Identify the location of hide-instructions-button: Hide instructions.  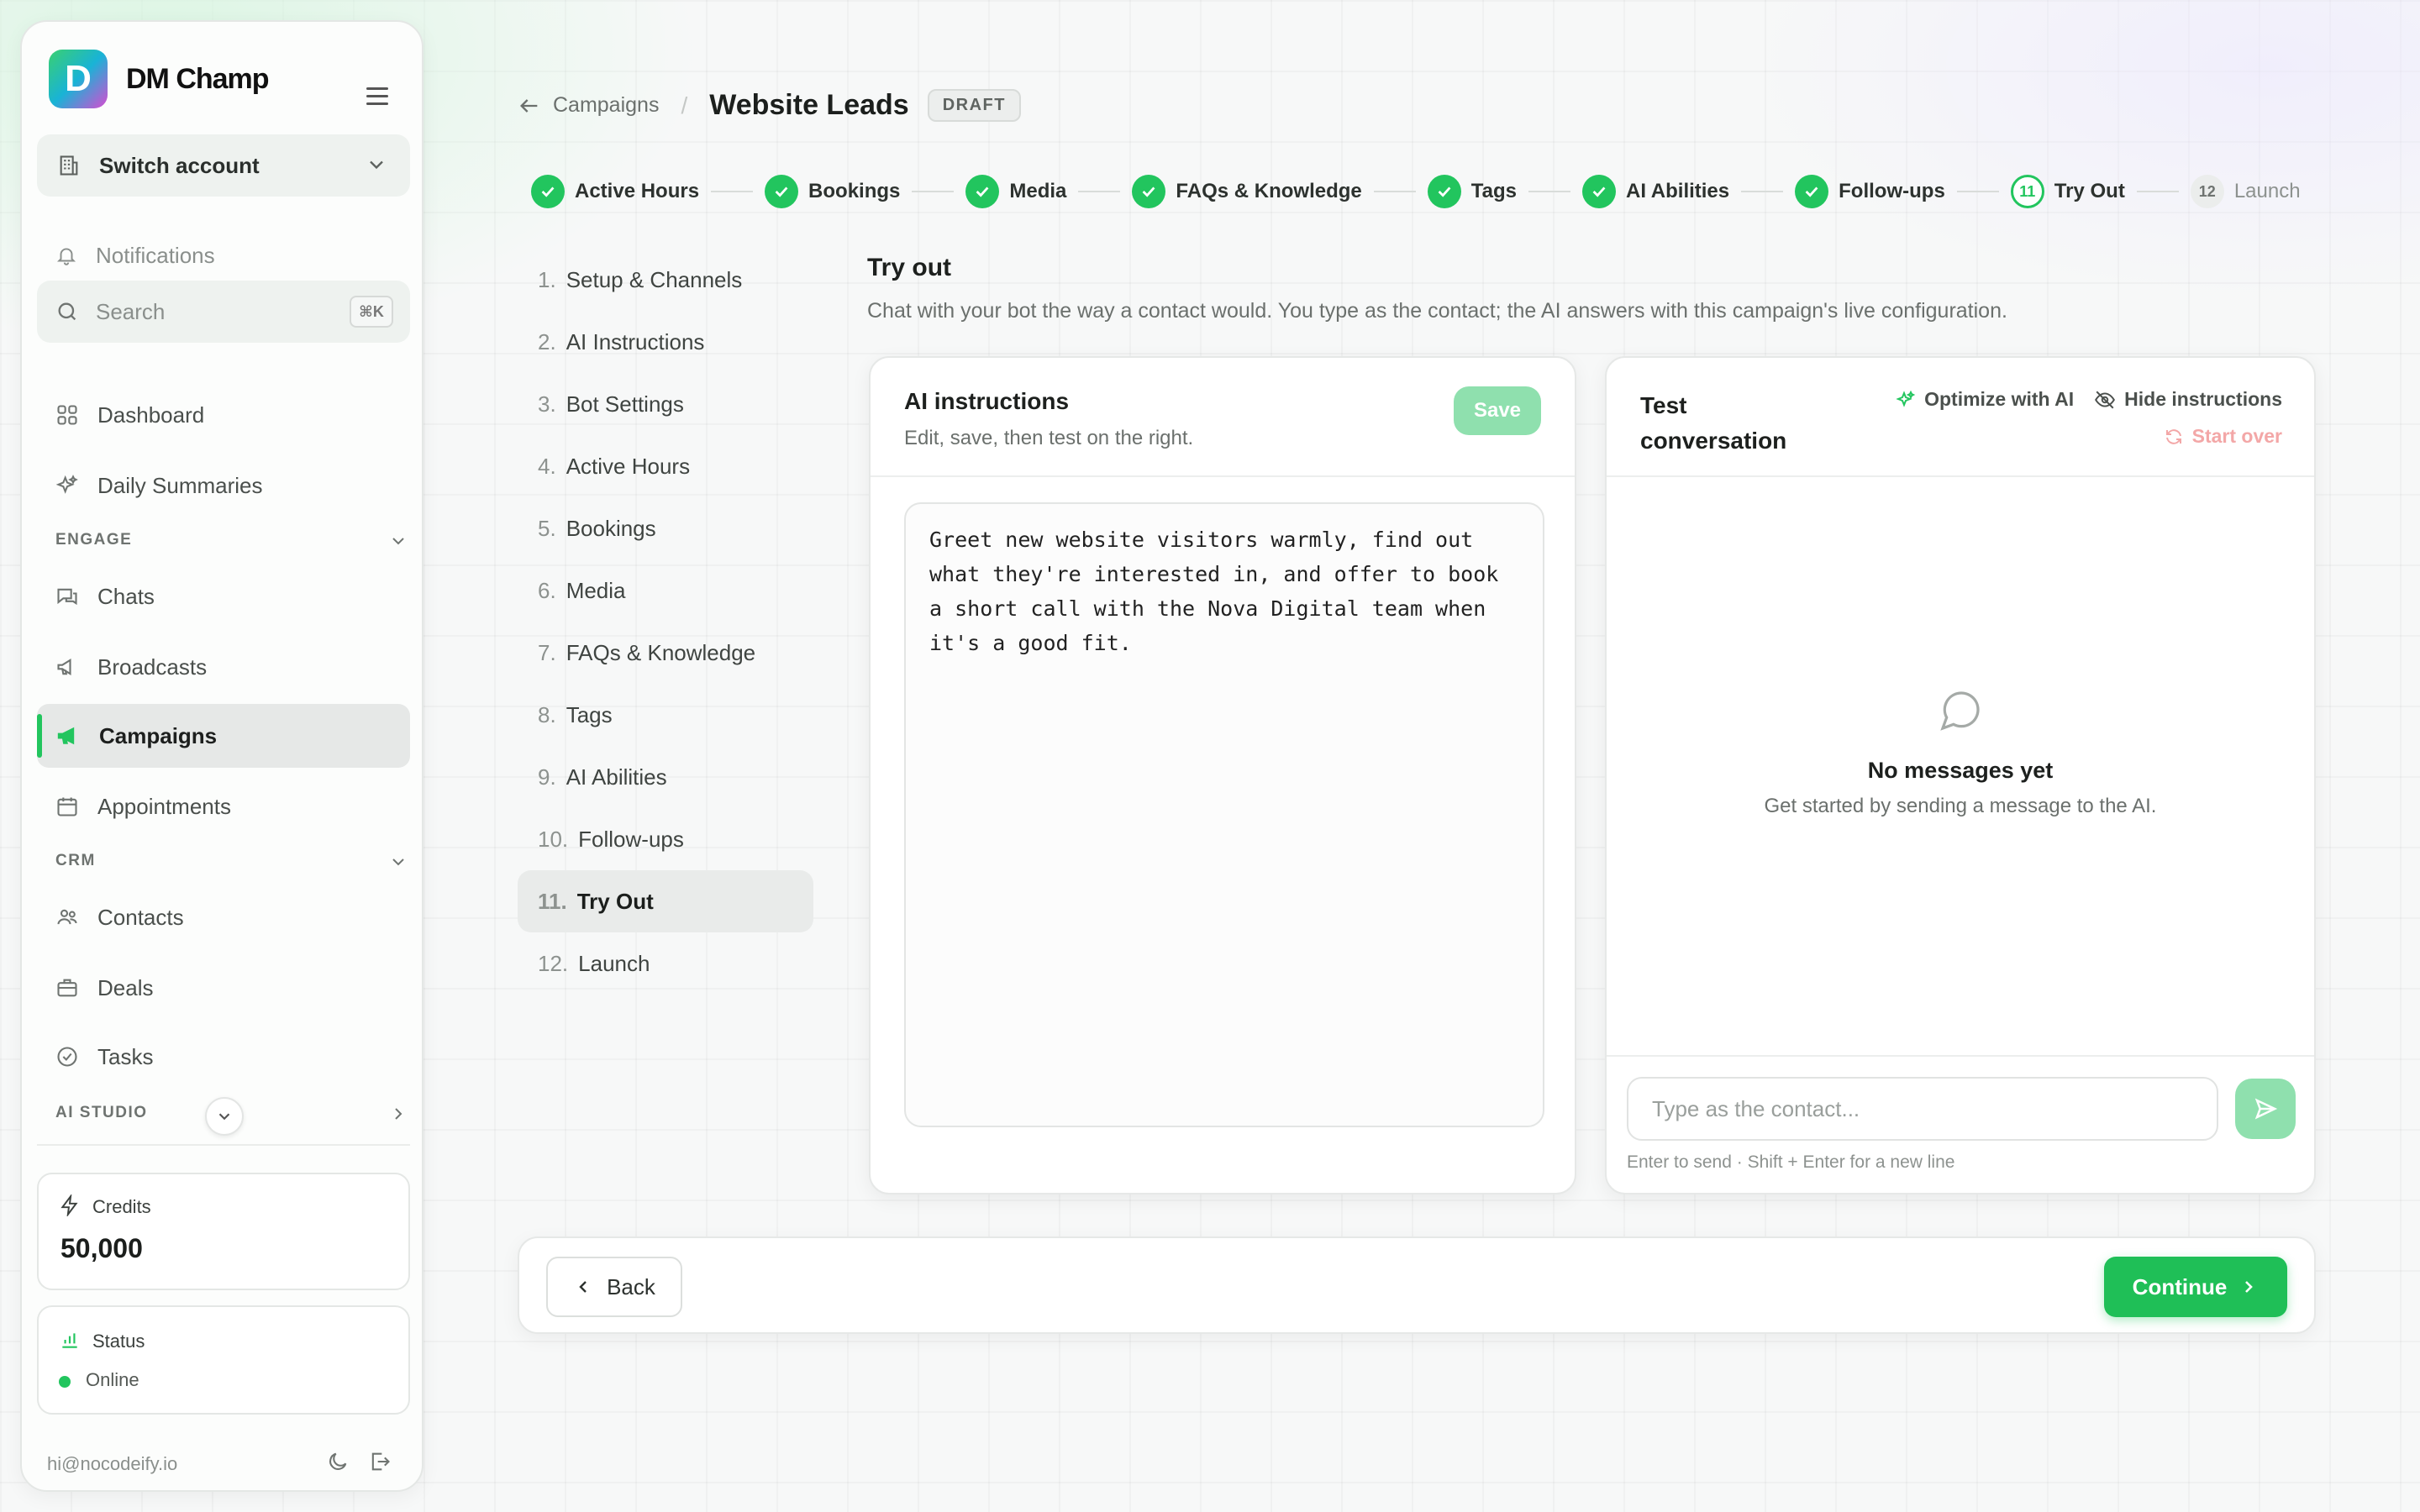
(2188, 399).